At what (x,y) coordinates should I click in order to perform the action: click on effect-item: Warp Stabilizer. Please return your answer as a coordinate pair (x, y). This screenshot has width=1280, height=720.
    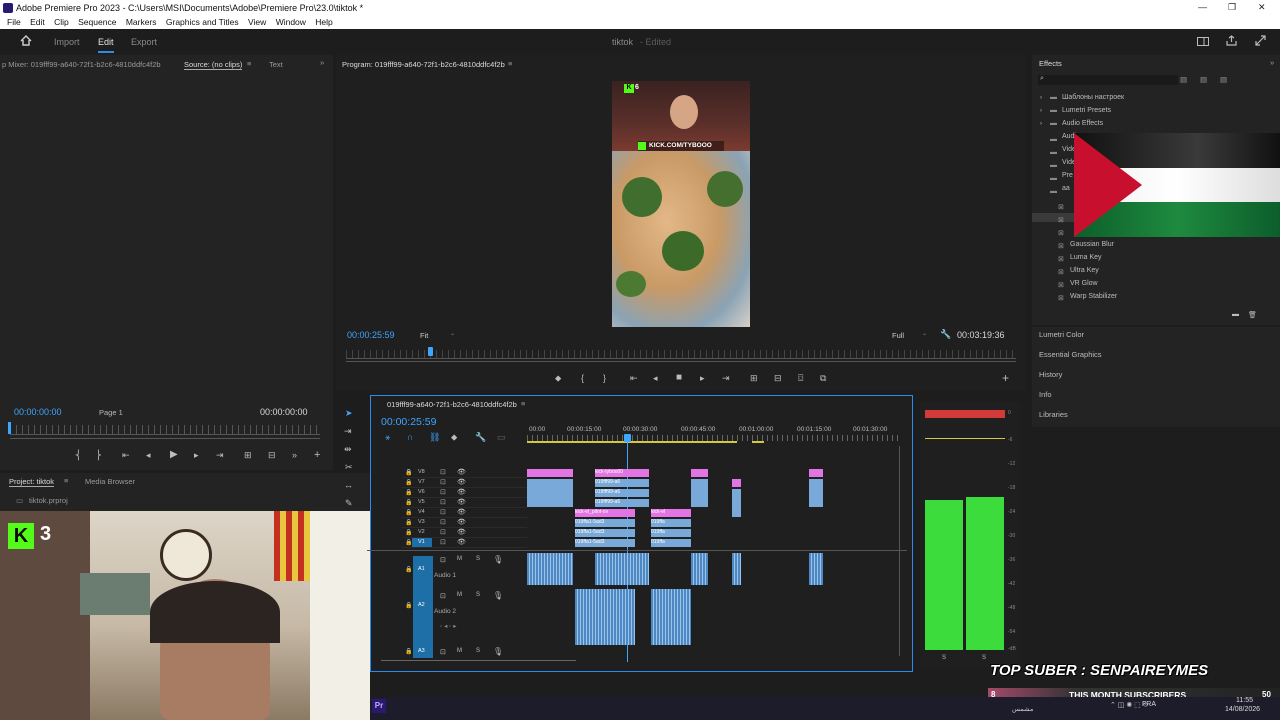
    Looking at the image, I should click on (1093, 296).